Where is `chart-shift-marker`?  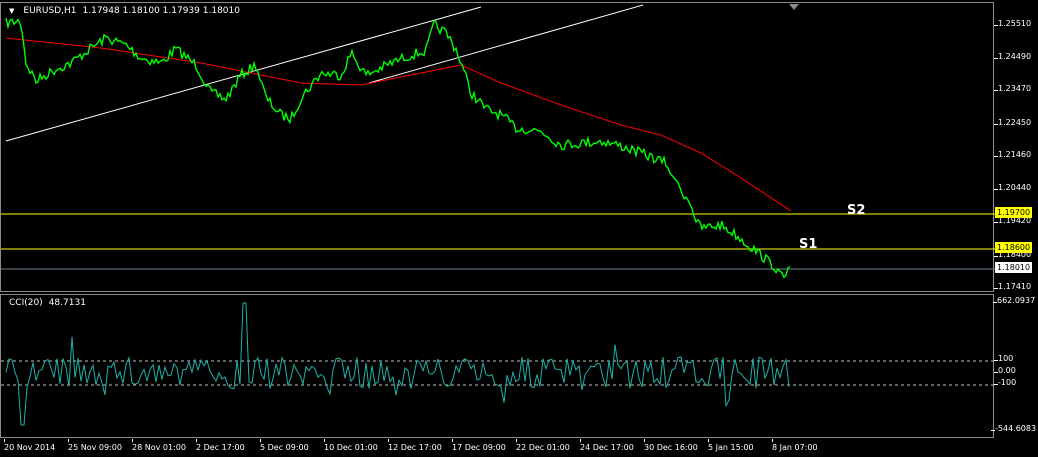
chart-shift-marker is located at coordinates (794, 7).